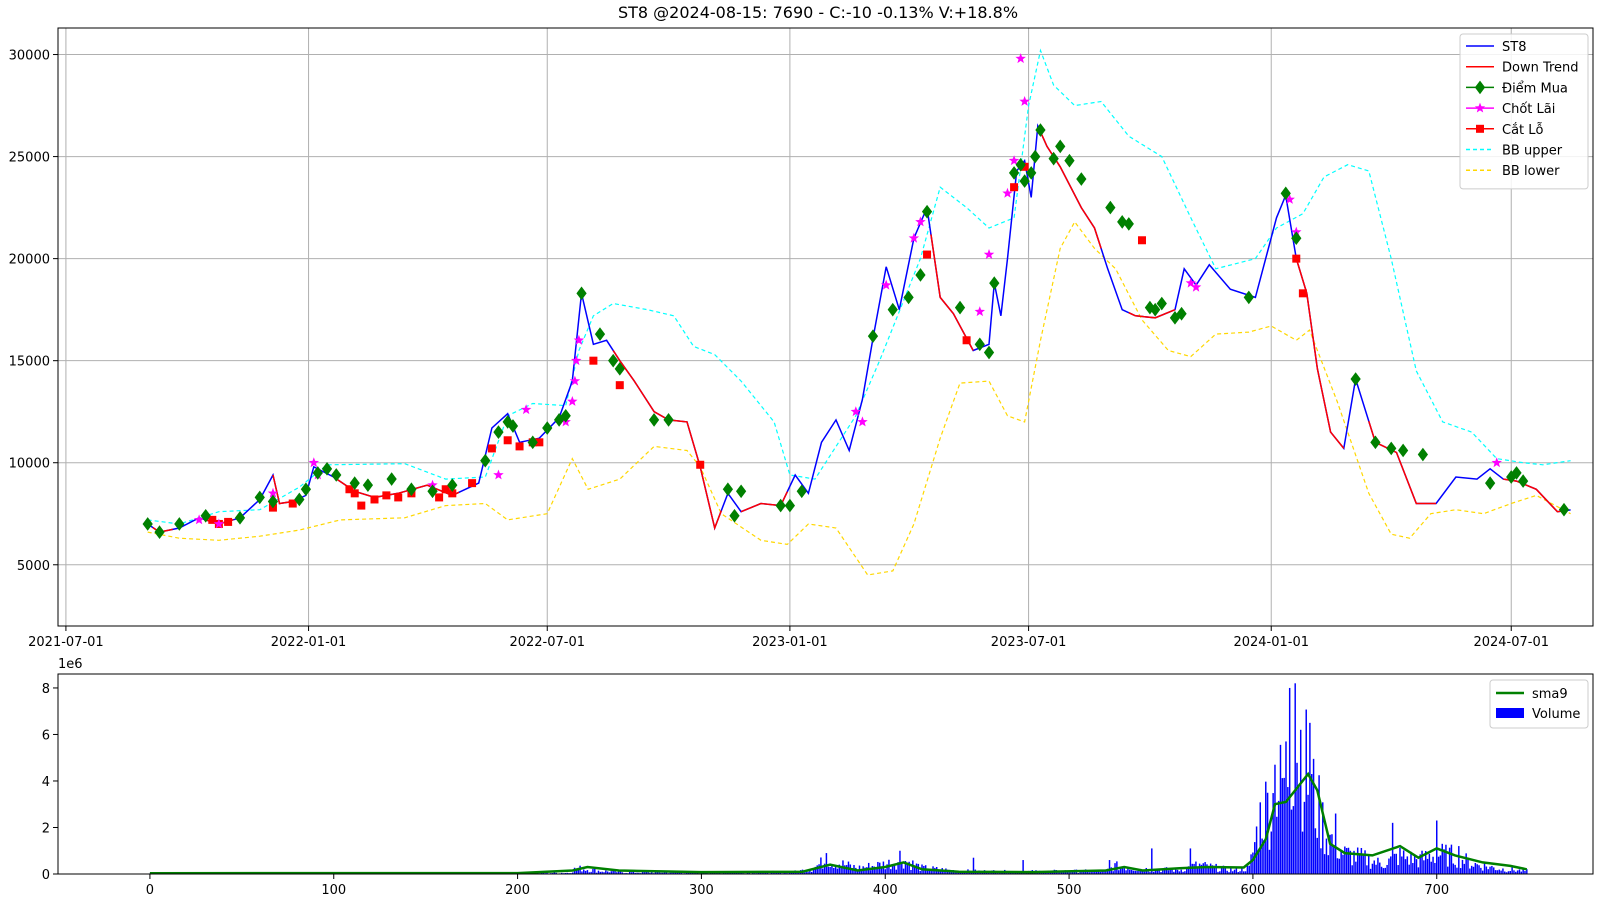 The image size is (1600, 900). I want to click on price-y-tick-label: 10000, so click(29, 464).